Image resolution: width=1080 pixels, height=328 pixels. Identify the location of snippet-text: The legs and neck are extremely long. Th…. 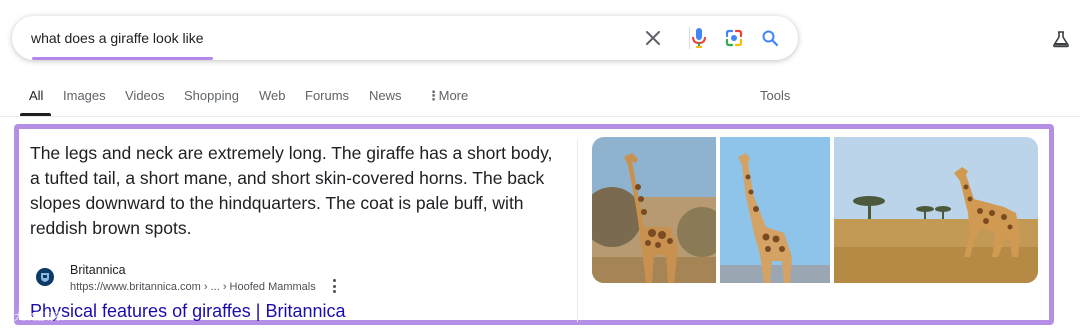
(291, 190).